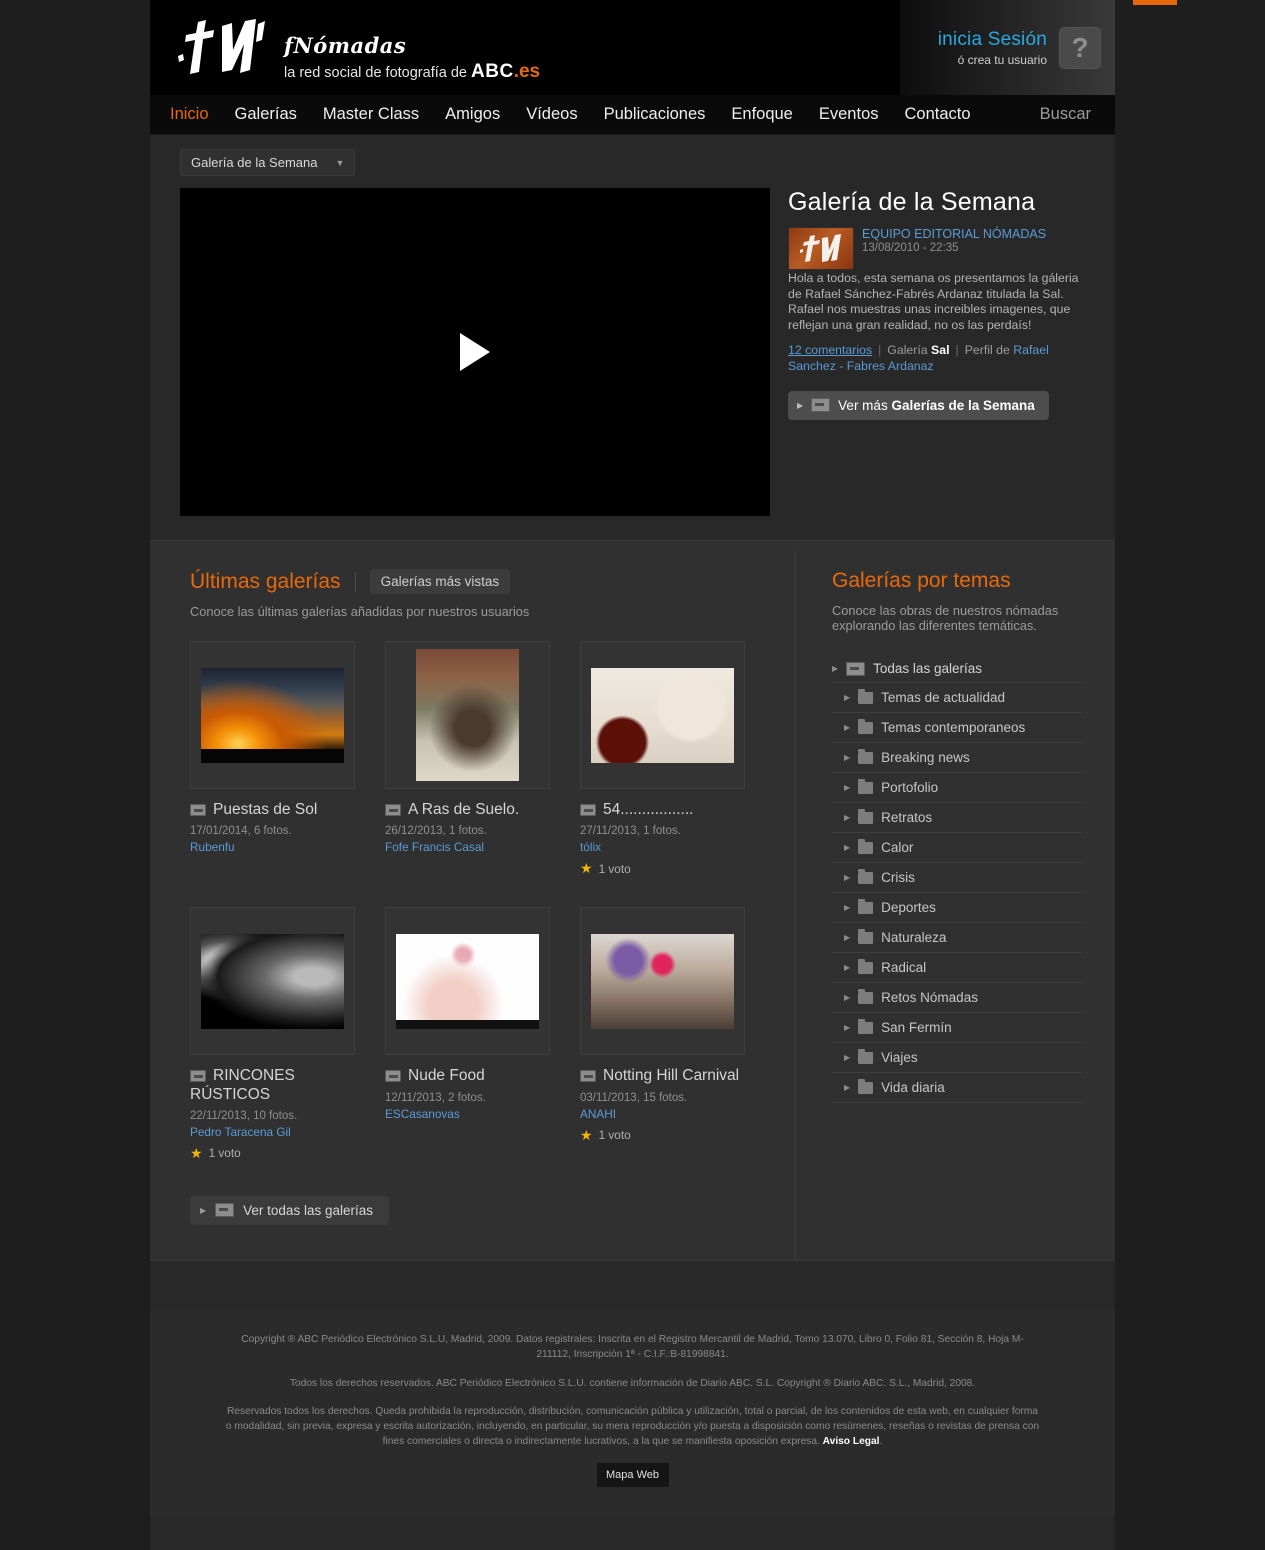 Image resolution: width=1265 pixels, height=1550 pixels. I want to click on gallery-card-user: Pedro Taracena Gil, so click(272, 1132).